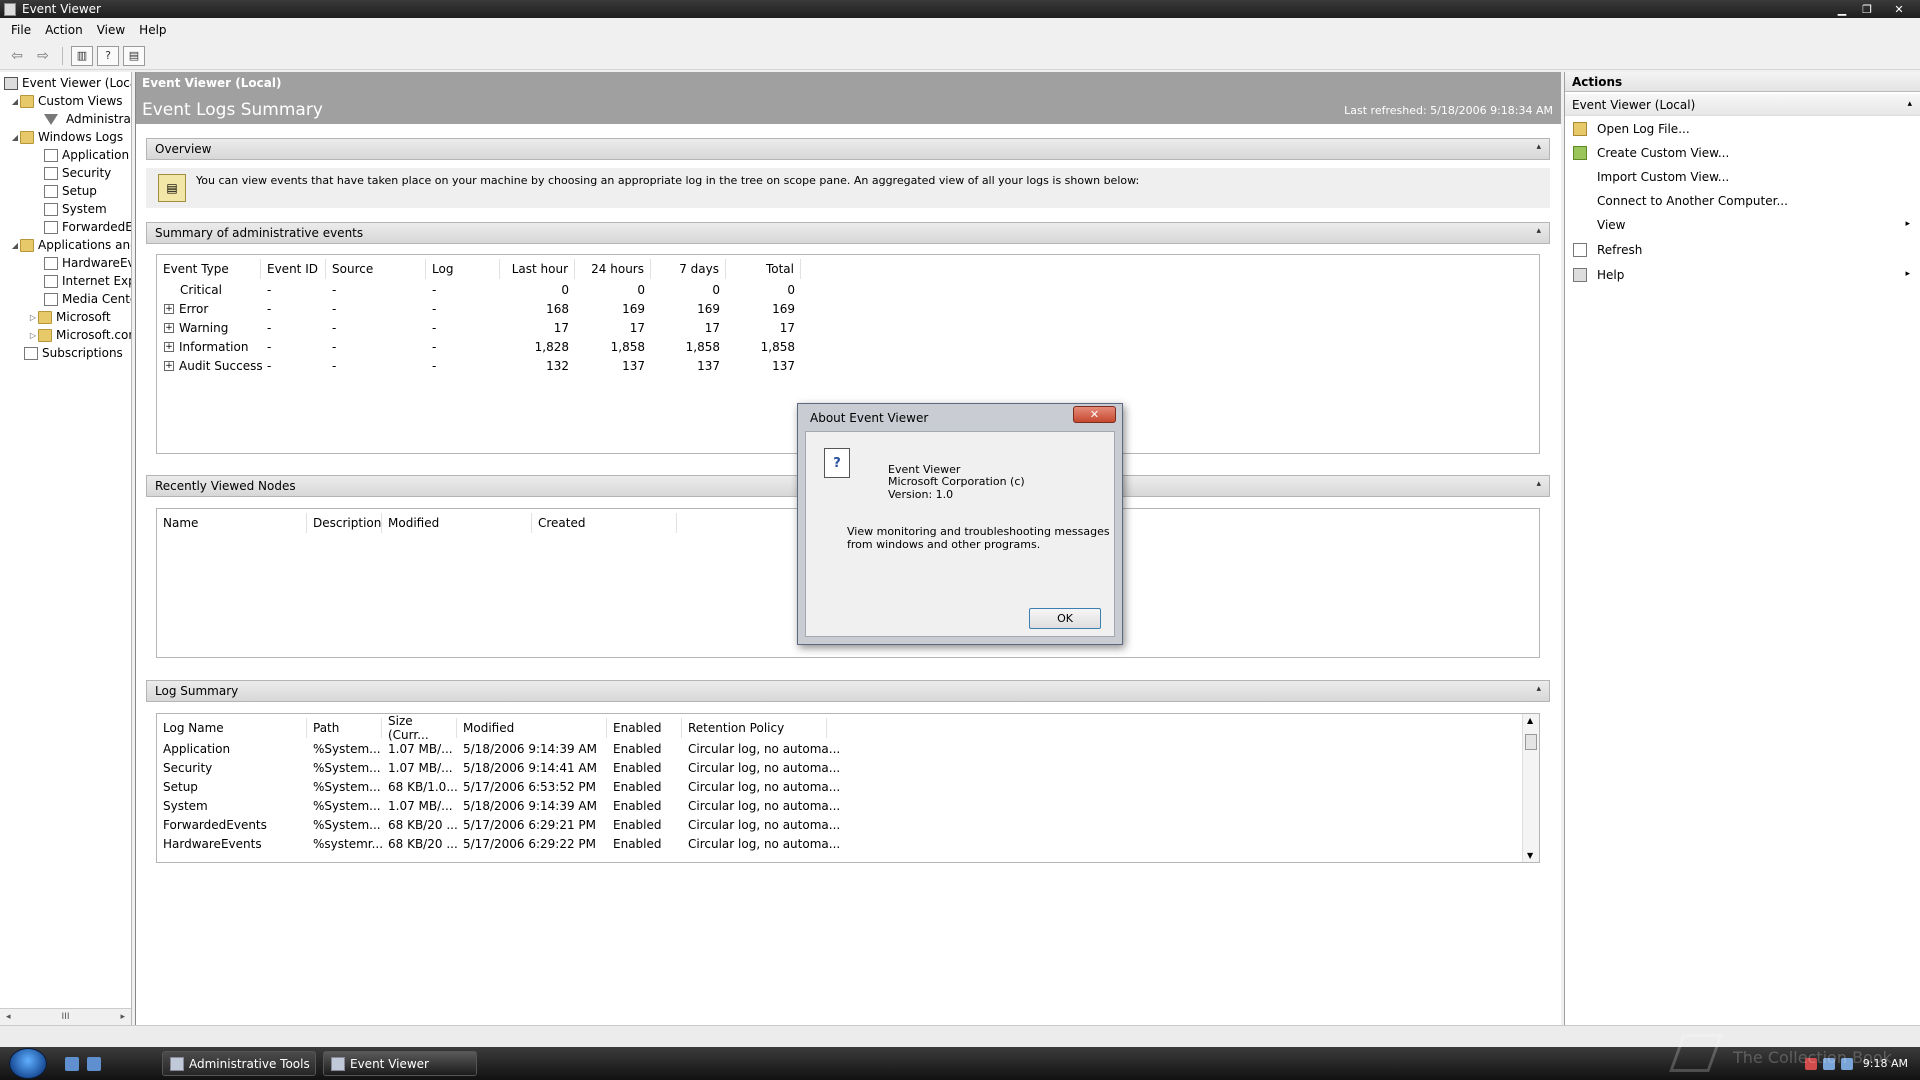 Image resolution: width=1920 pixels, height=1080 pixels. What do you see at coordinates (389, 1063) in the screenshot?
I see `task-label: Event Viewer` at bounding box center [389, 1063].